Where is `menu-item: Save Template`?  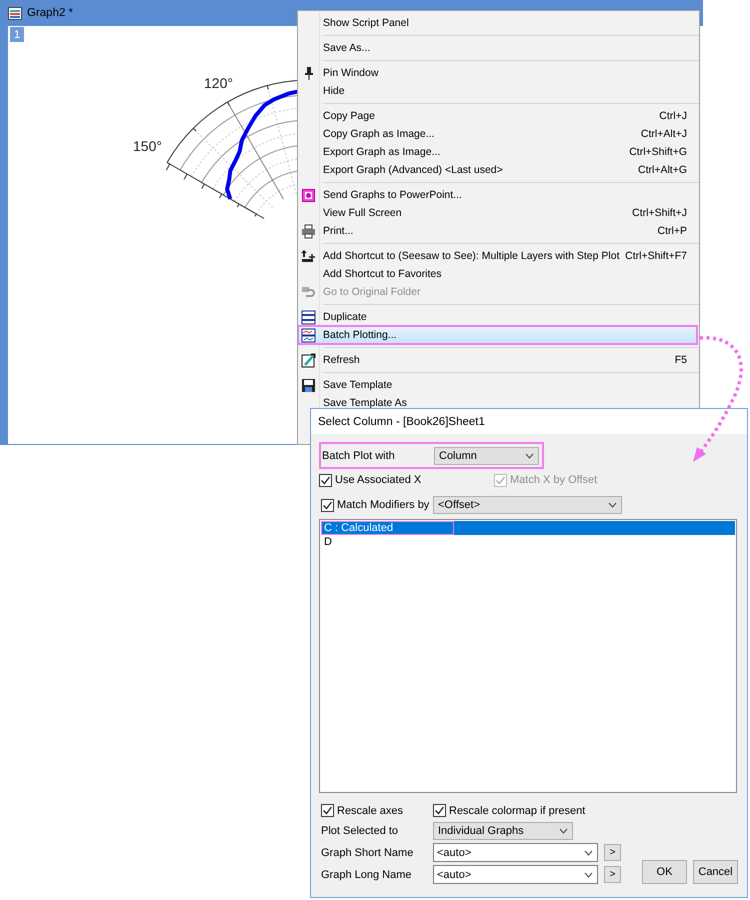 menu-item: Save Template is located at coordinates (498, 385).